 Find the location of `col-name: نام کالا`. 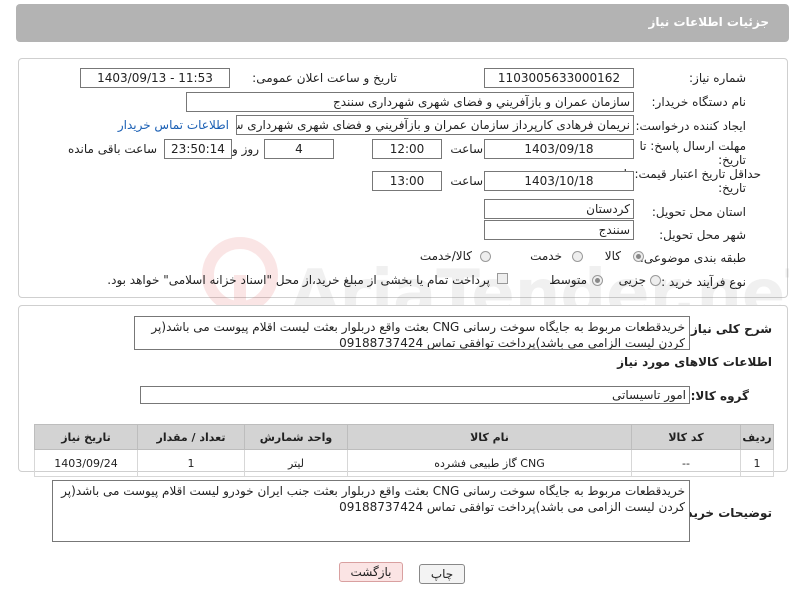

col-name: نام کالا is located at coordinates (489, 437).